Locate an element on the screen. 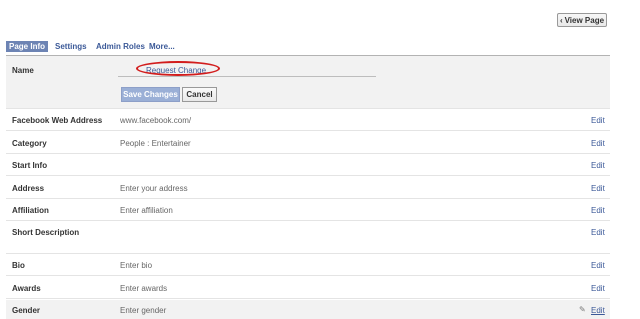 Image resolution: width=640 pixels, height=319 pixels. web-address-value: www.facebook.com/ is located at coordinates (156, 120).